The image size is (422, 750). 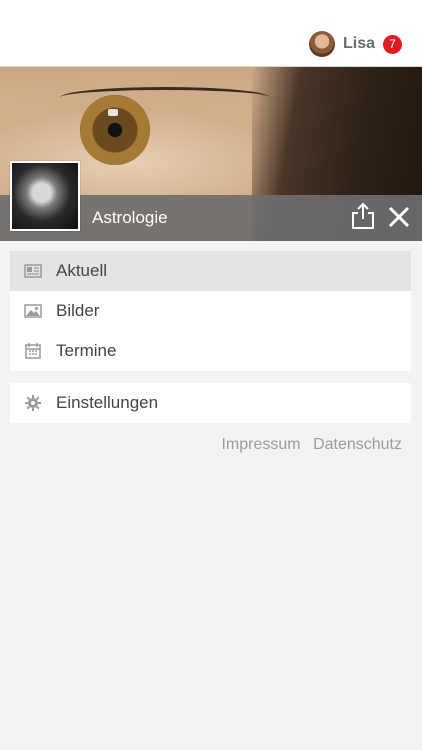 I want to click on group-thumbnail, so click(x=45, y=196).